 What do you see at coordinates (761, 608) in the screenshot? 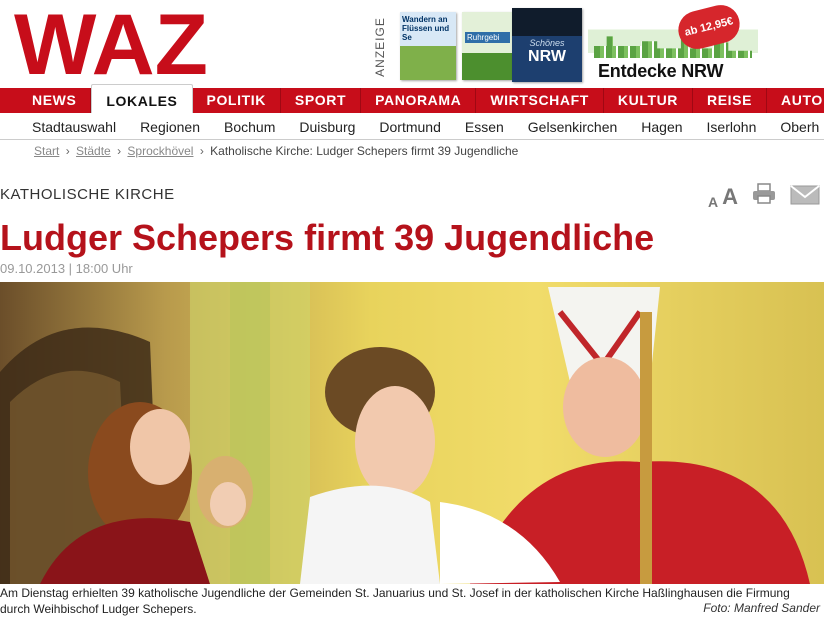
I see `photo-credit: Foto: Manfred Sander` at bounding box center [761, 608].